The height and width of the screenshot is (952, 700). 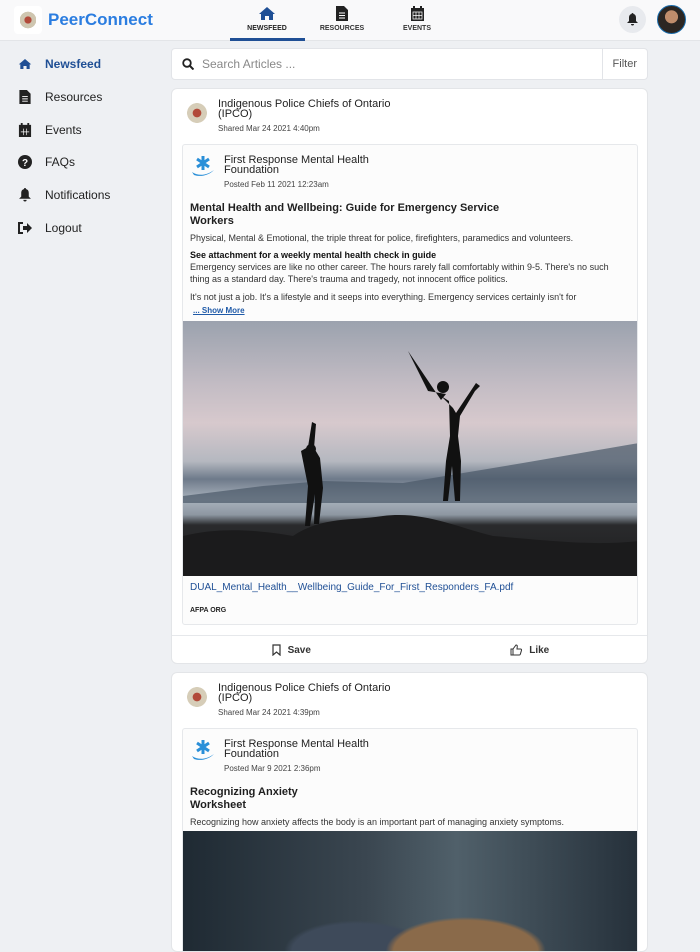 I want to click on like-button: Like, so click(x=529, y=649).